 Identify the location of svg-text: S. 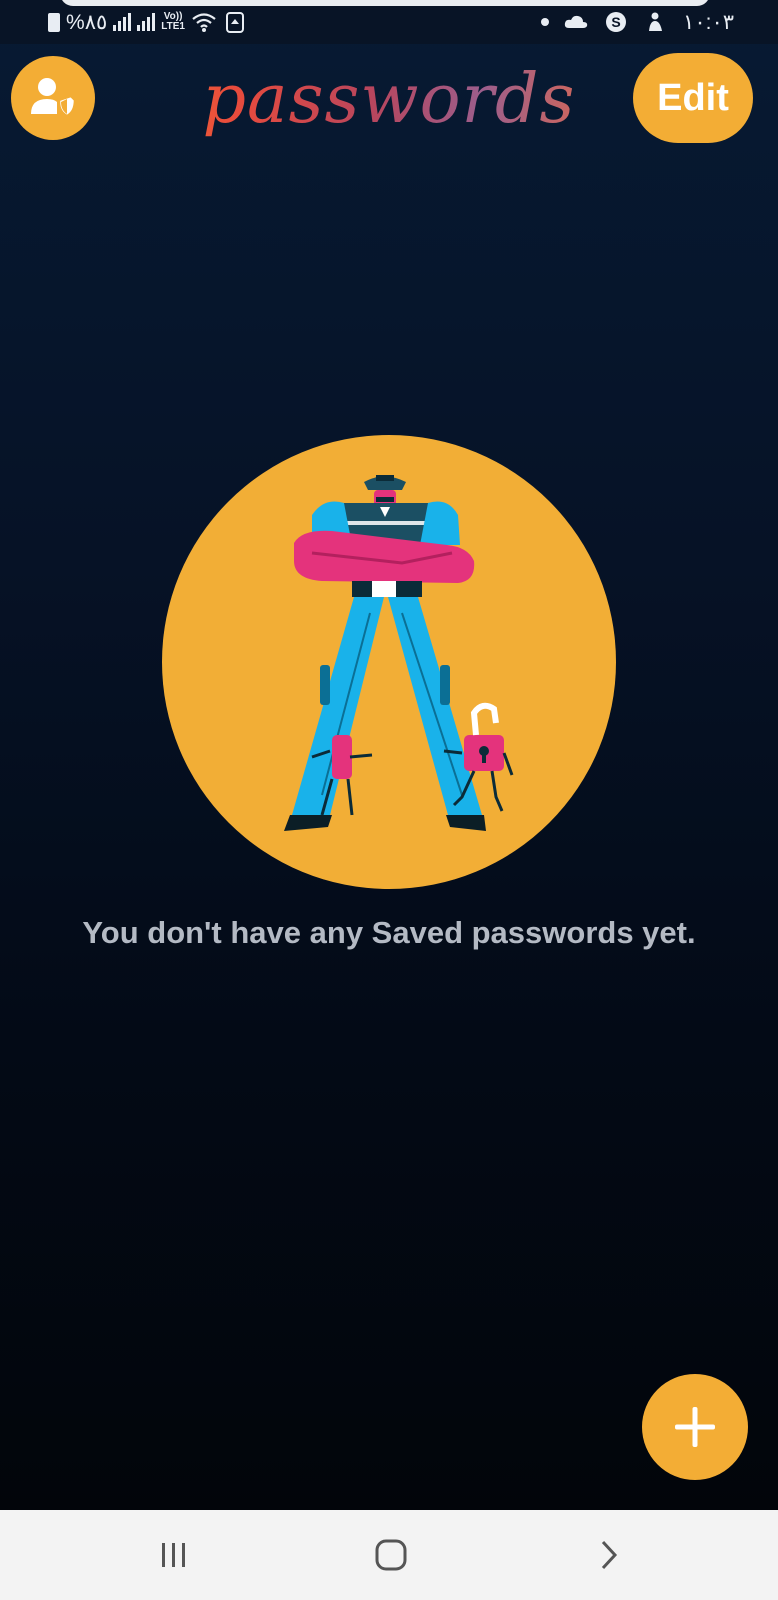
(615, 22).